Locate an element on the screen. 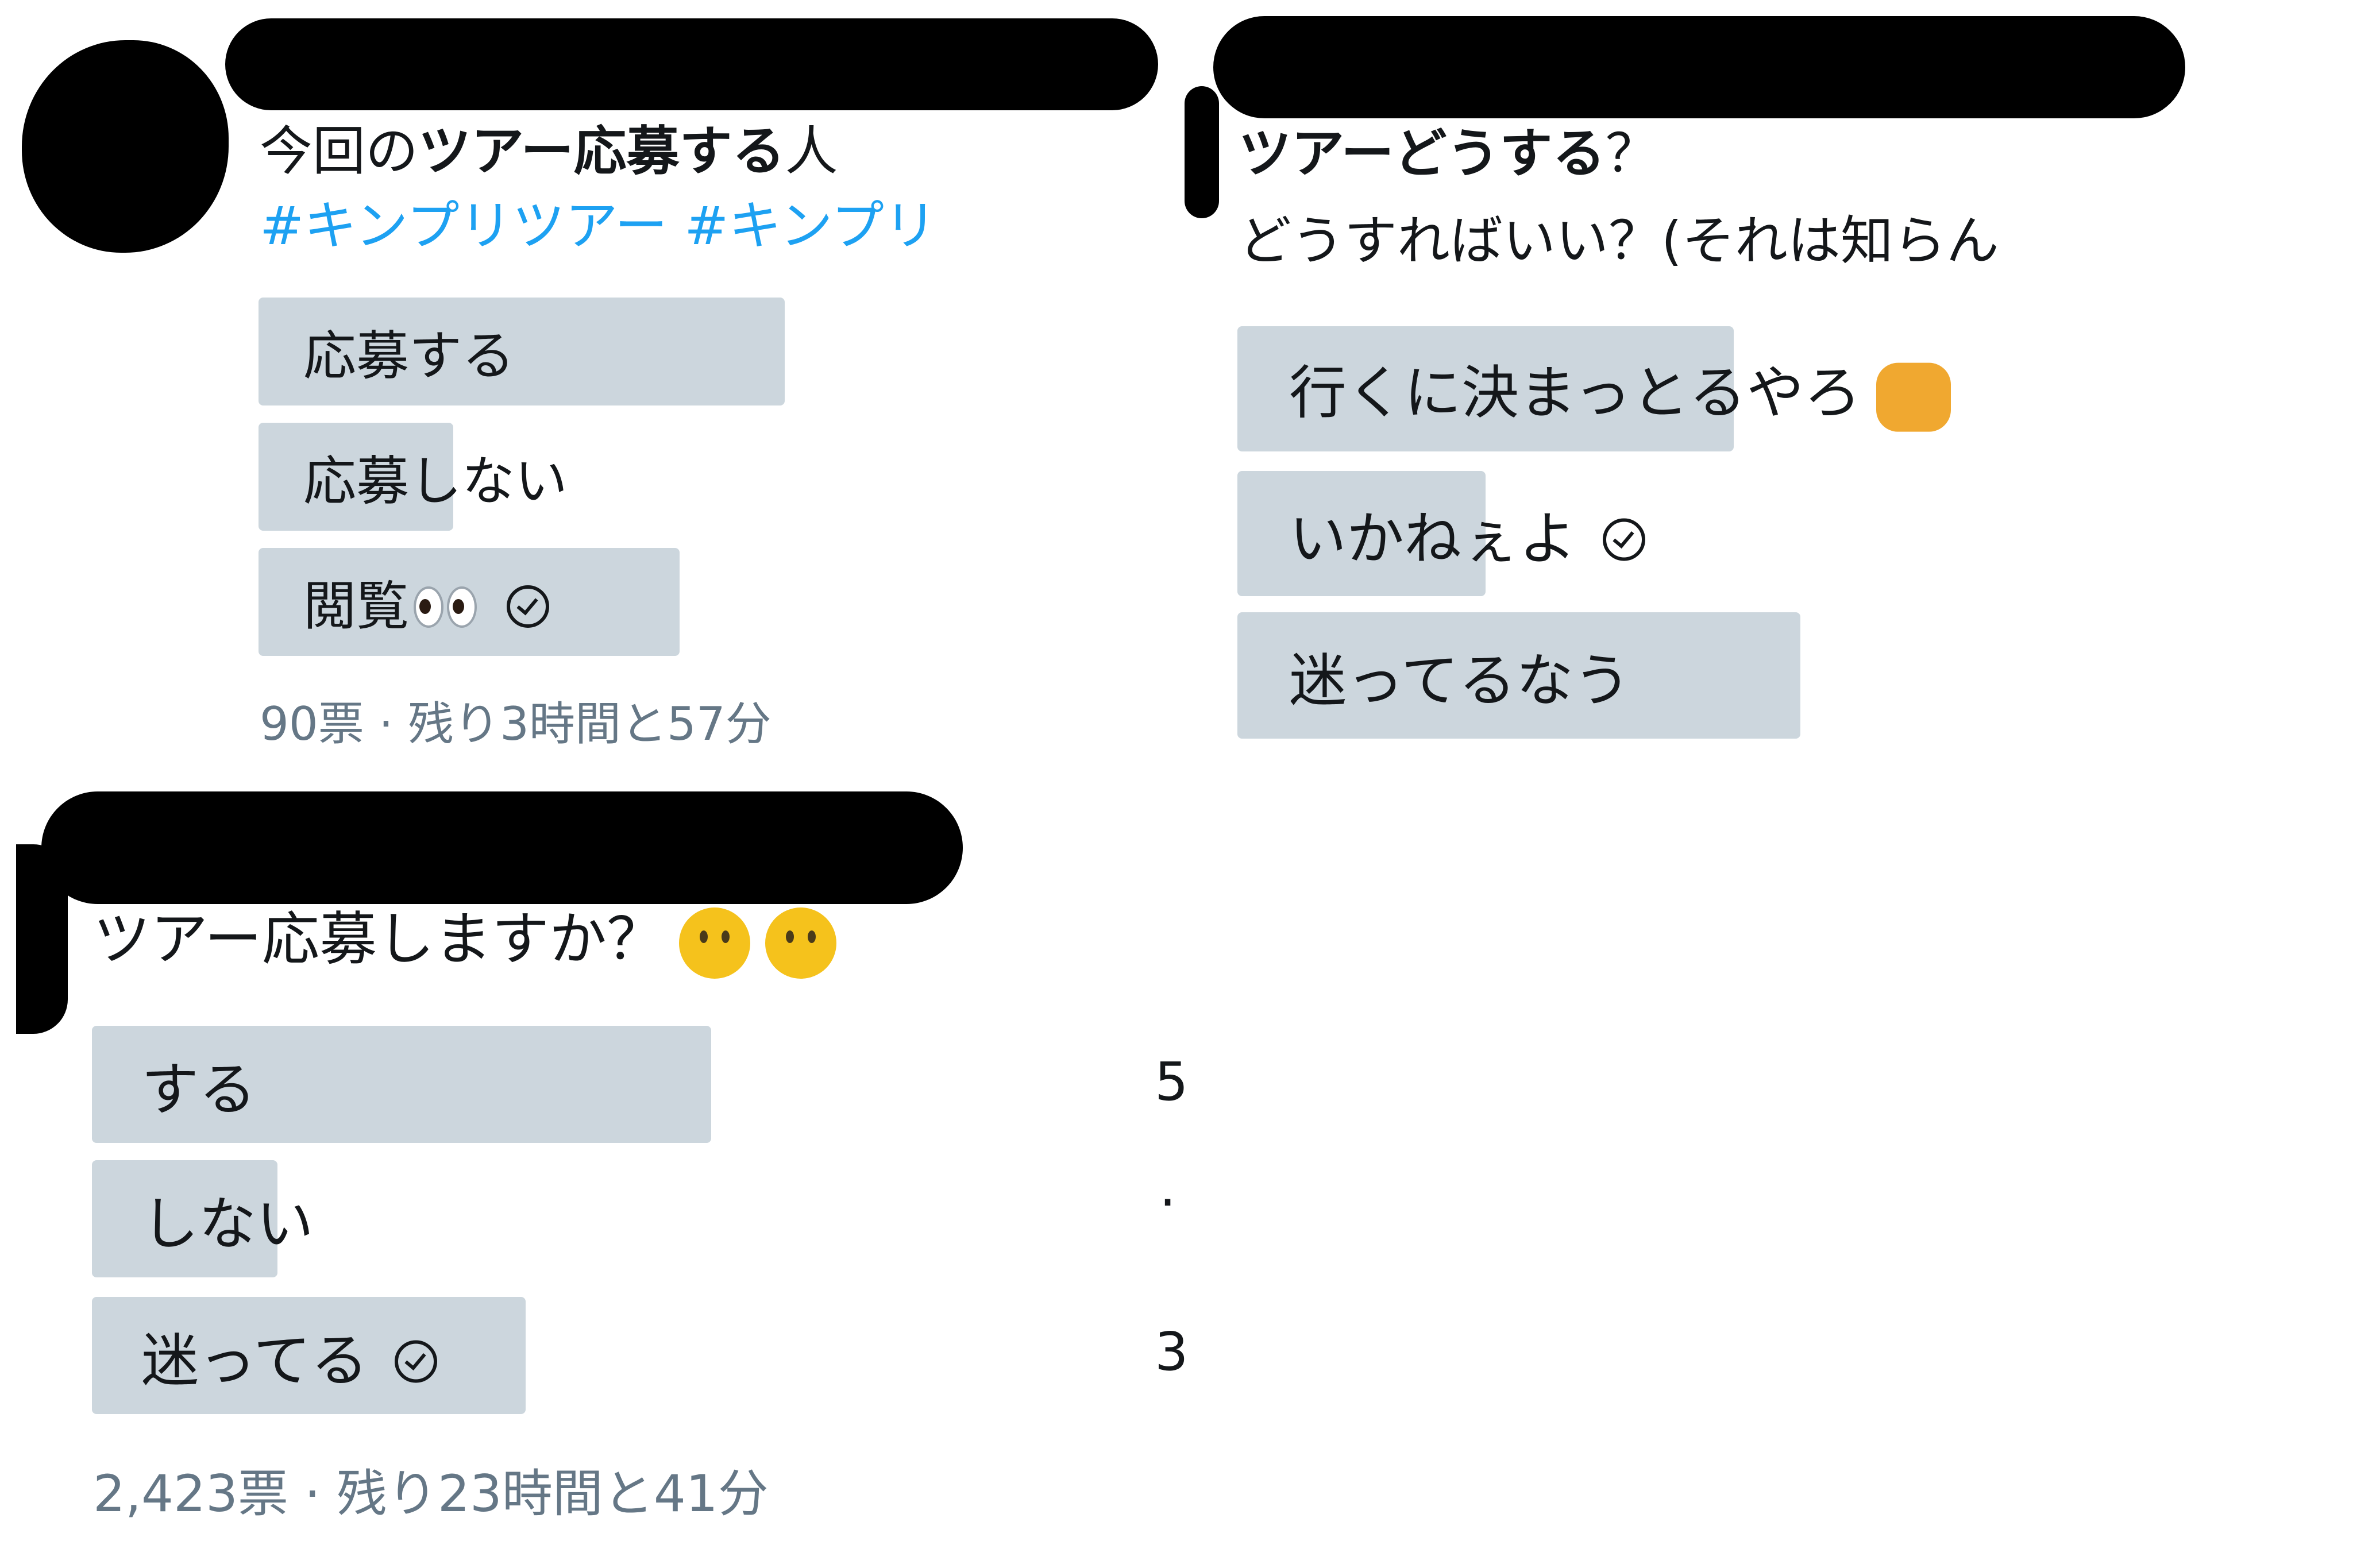  tweet-text-line-2: どうすればいい？(それは知らん is located at coordinates (1619, 241).